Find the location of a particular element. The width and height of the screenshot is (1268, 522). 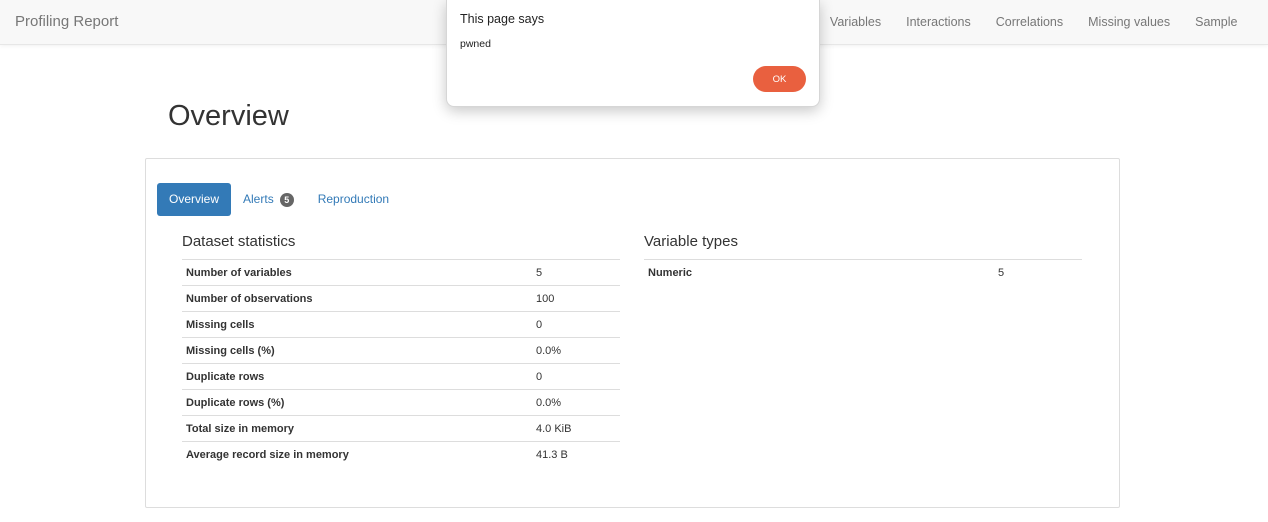

alert-dialog: This page says pwned OK is located at coordinates (633, 53).